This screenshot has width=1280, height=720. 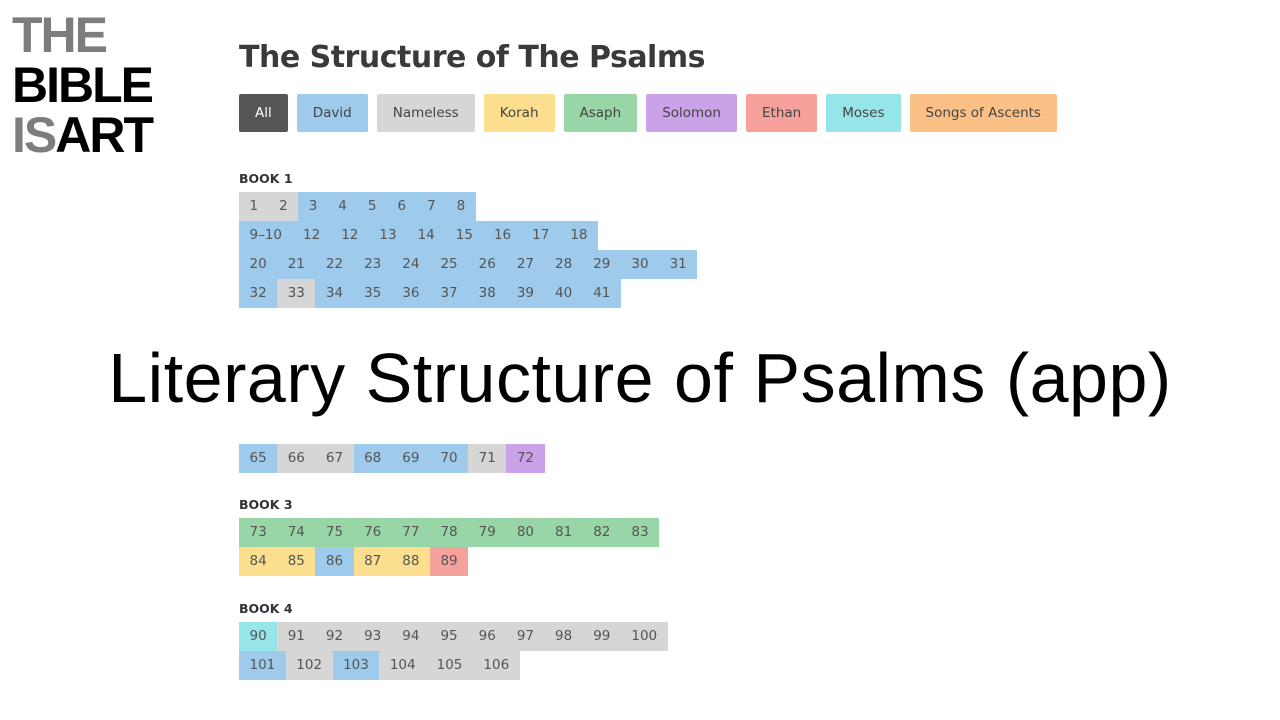 What do you see at coordinates (410, 458) in the screenshot?
I see `psalm-cell: 69` at bounding box center [410, 458].